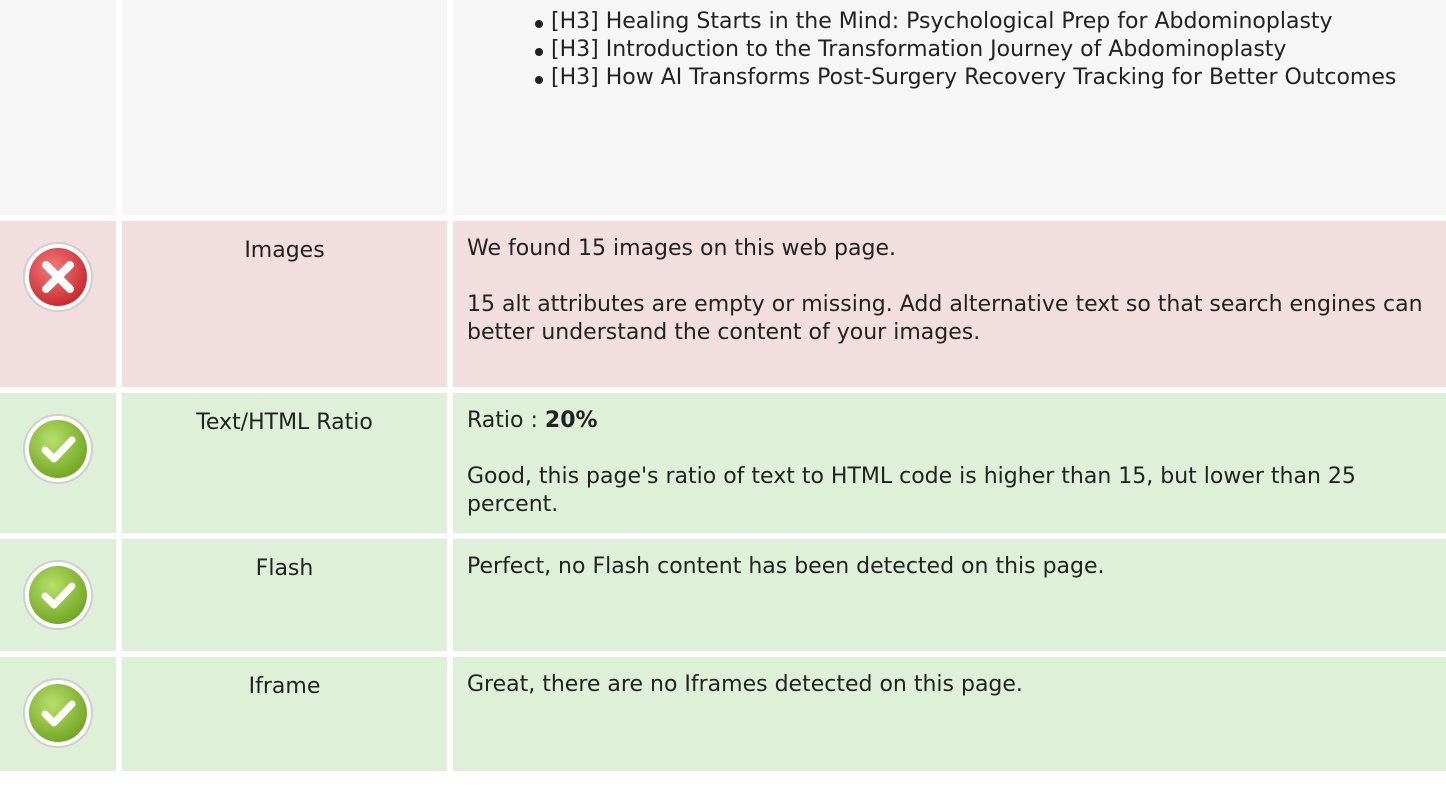  I want to click on ratio-icon-cell, so click(58, 463).